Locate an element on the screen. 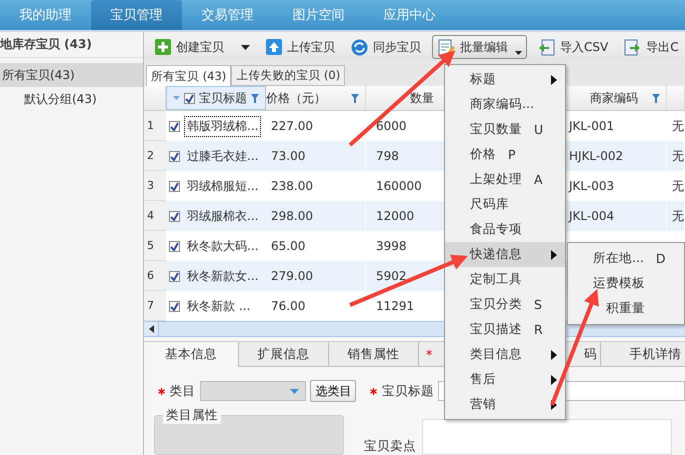 This screenshot has width=685, height=455. table-cell: 160000 is located at coordinates (399, 186).